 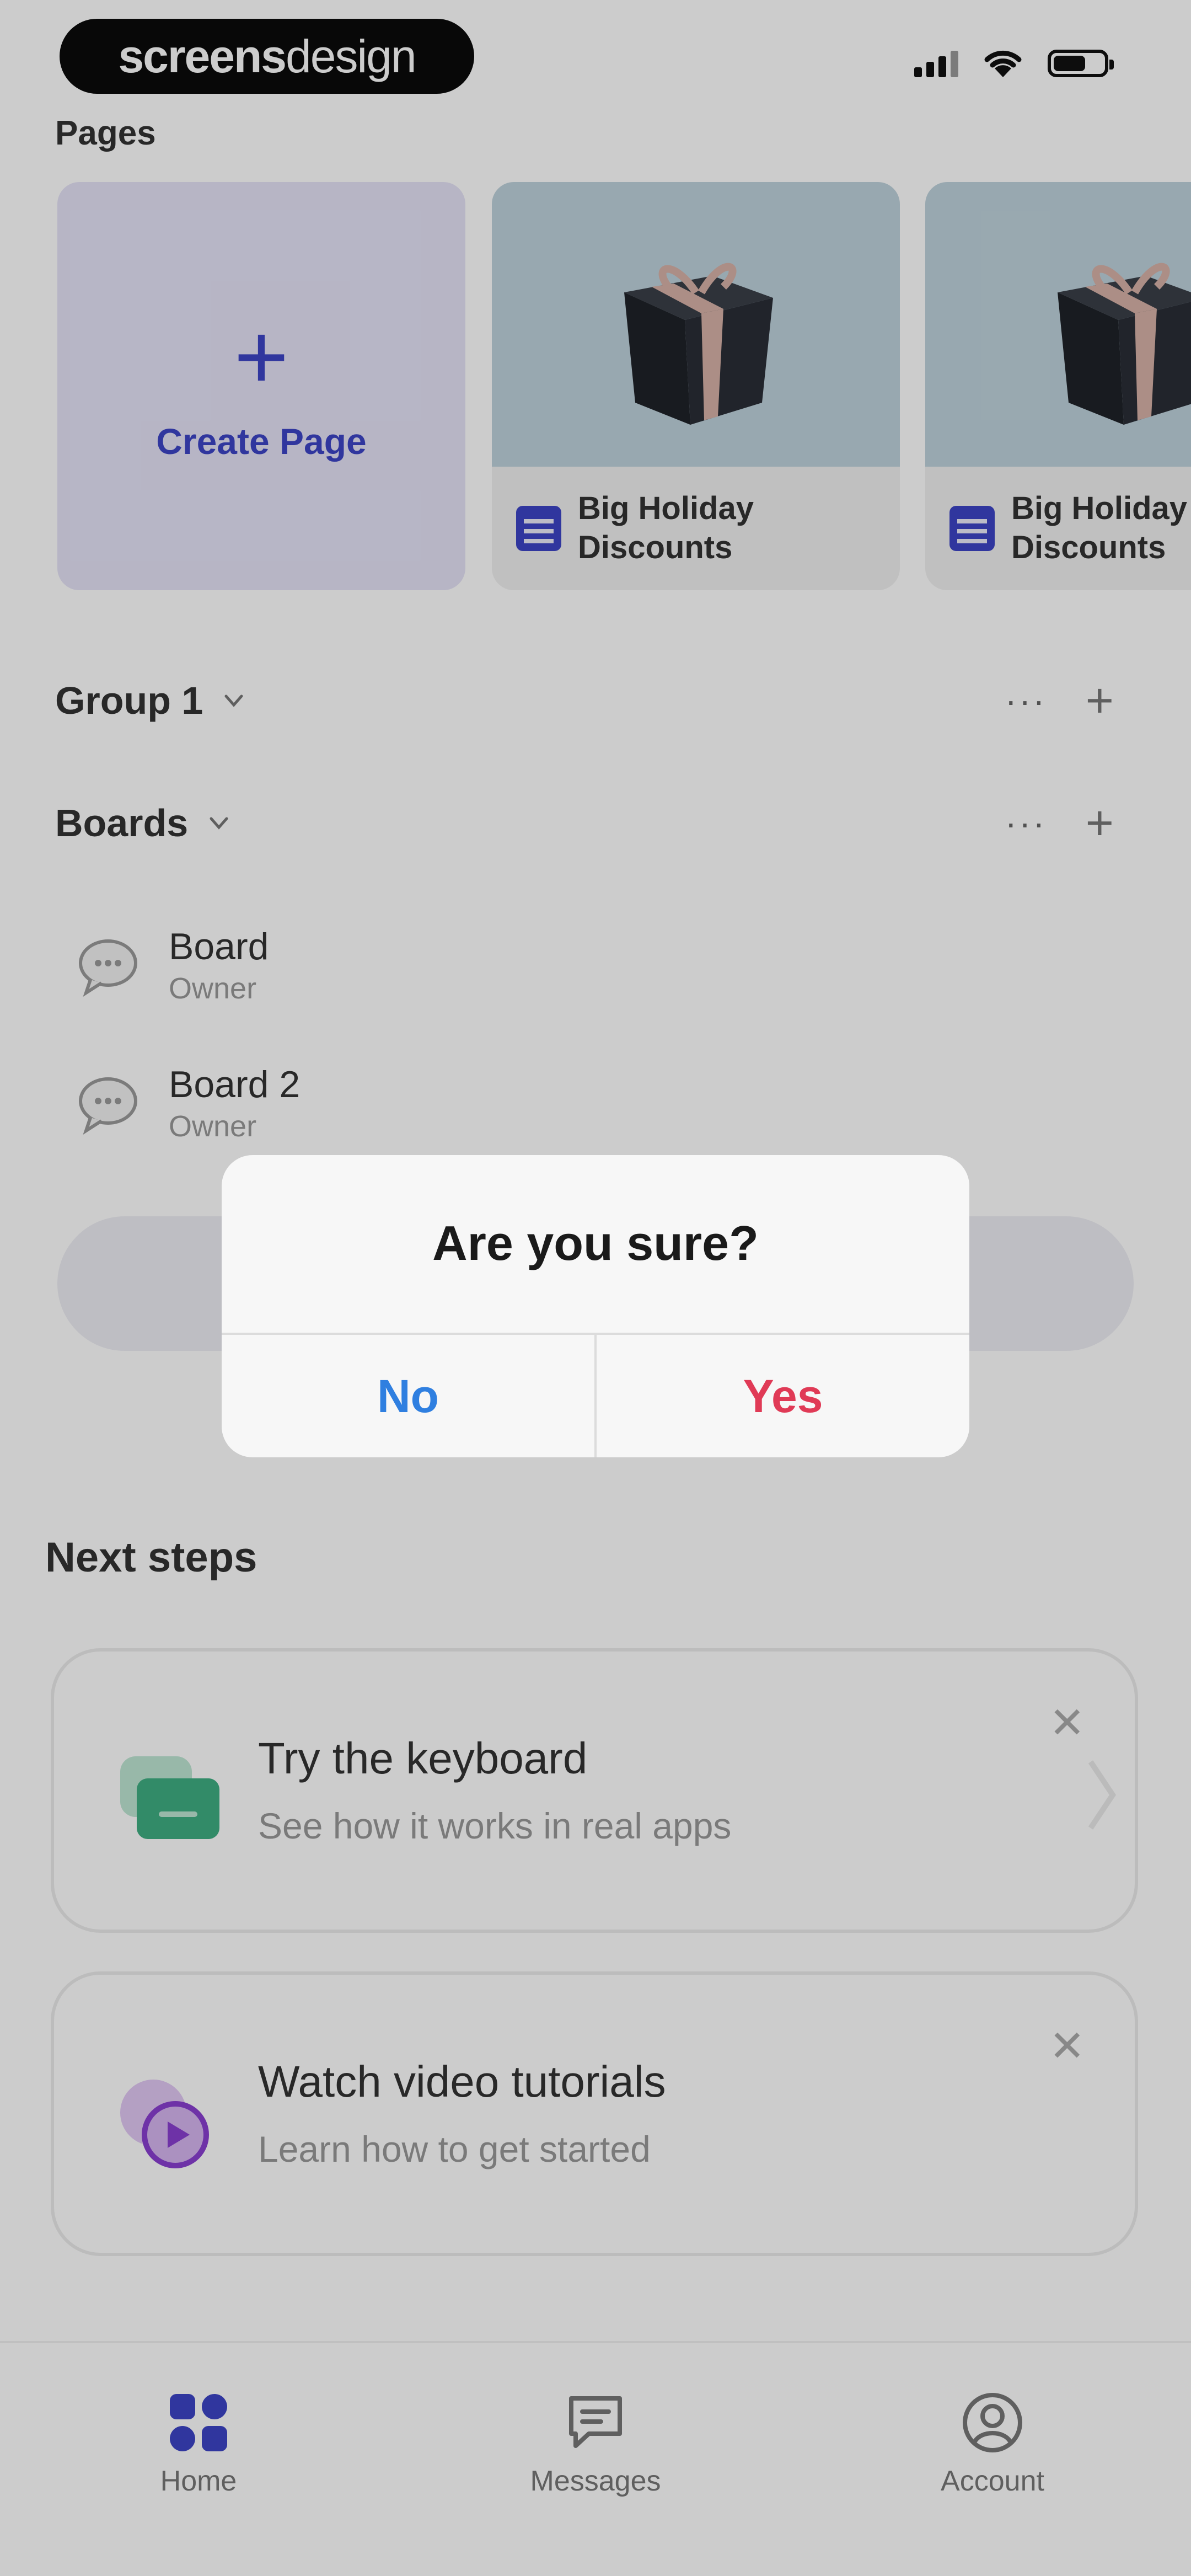 What do you see at coordinates (595, 1306) in the screenshot?
I see `confirm-dialog: Are you sure? No Yes` at bounding box center [595, 1306].